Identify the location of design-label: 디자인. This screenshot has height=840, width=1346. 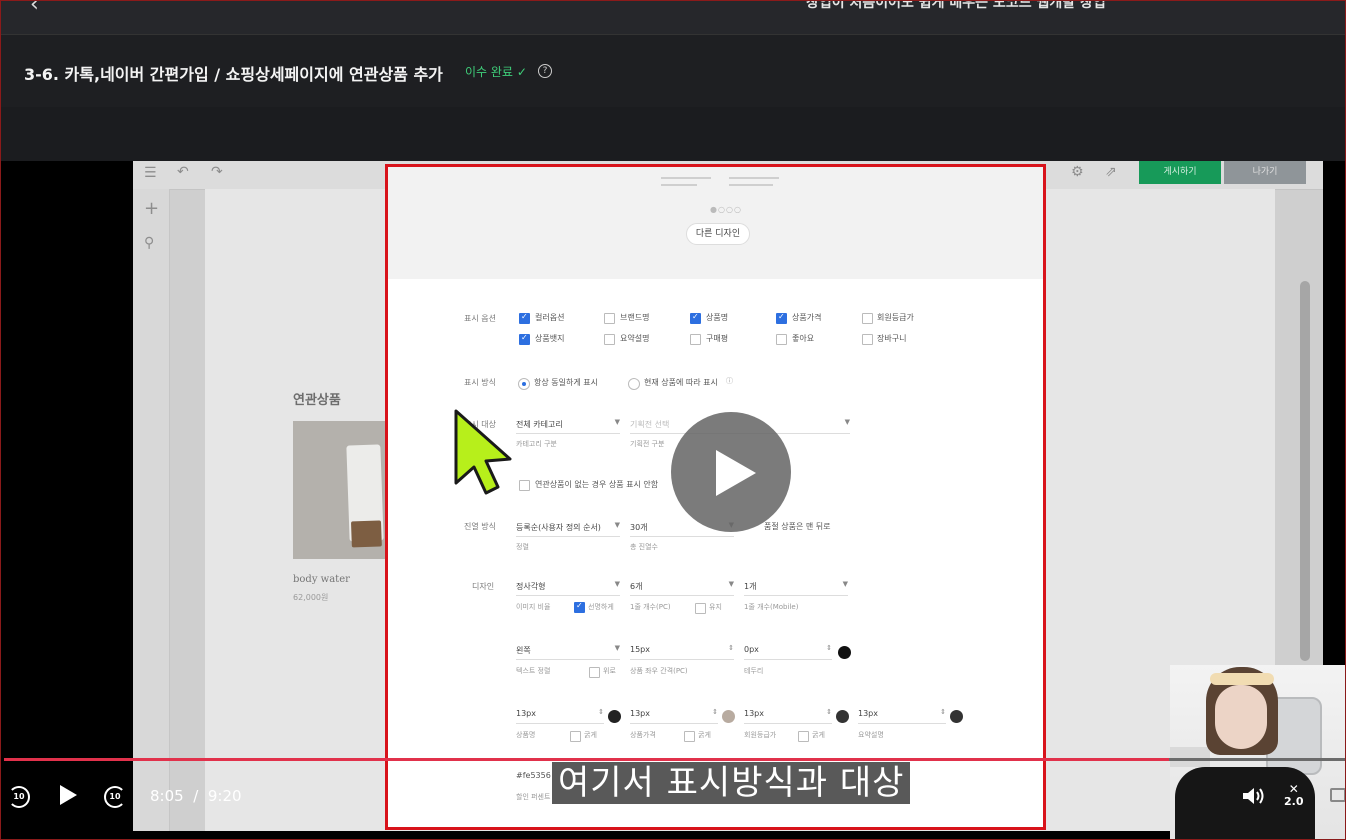
(483, 586).